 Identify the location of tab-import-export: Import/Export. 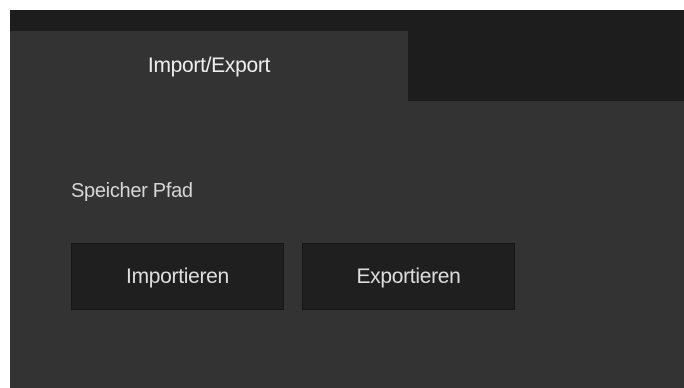
(209, 66).